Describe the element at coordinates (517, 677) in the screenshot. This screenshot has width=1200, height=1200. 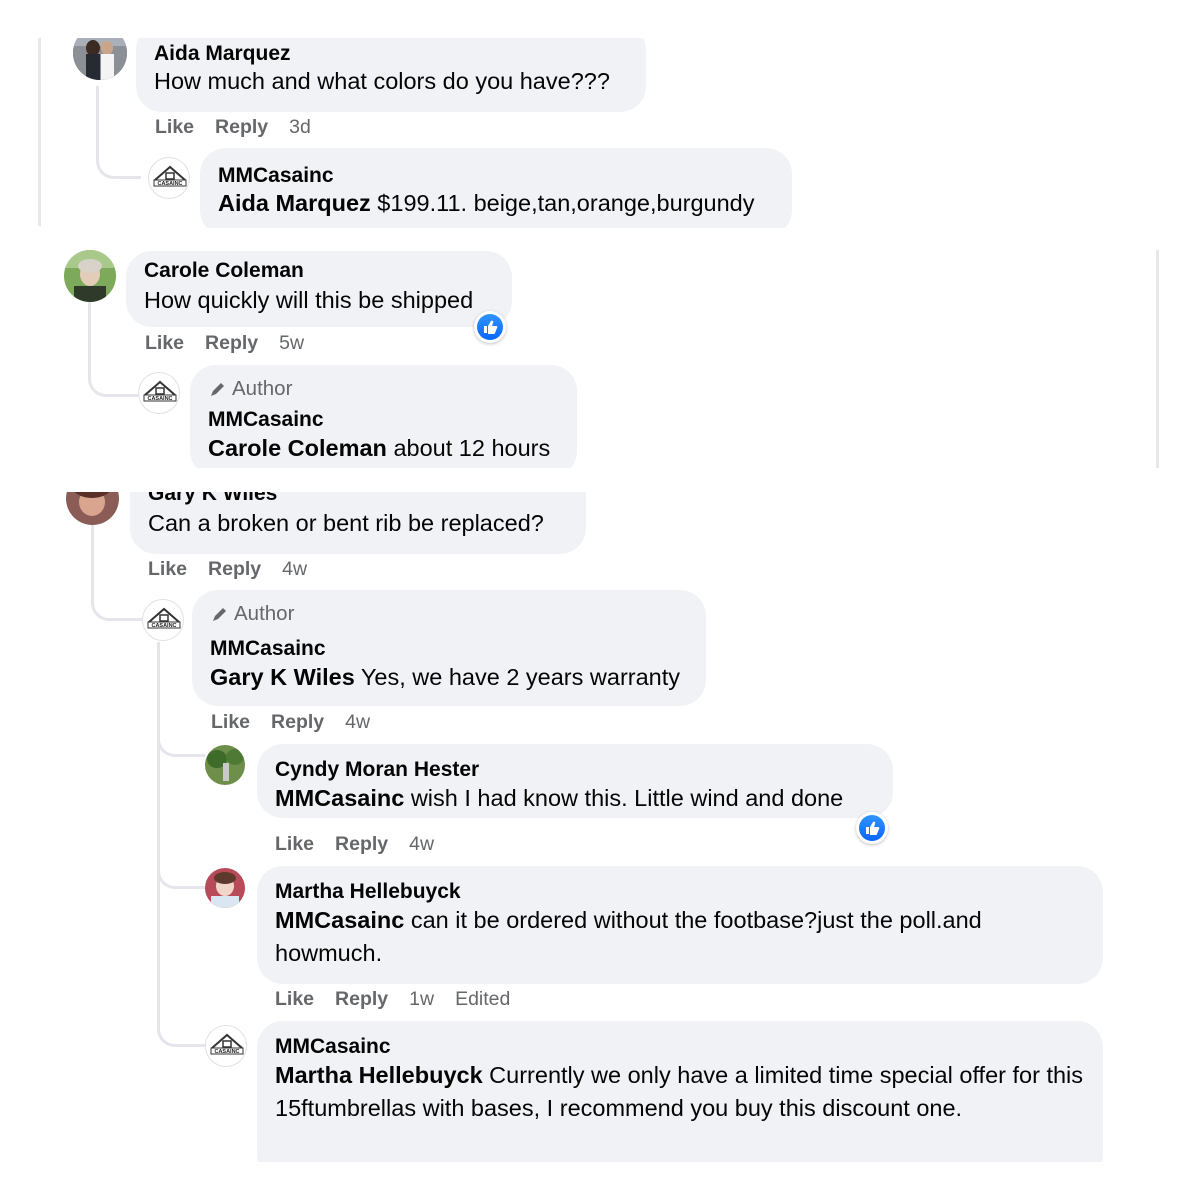
I see `comment-body: Yes, we have 2 years warranty` at that location.